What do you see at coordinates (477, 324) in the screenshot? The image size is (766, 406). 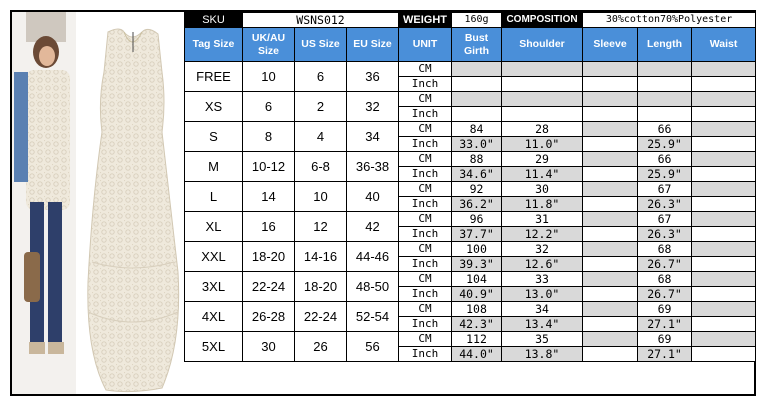 I see `bust-inch-cell: 42.3"` at bounding box center [477, 324].